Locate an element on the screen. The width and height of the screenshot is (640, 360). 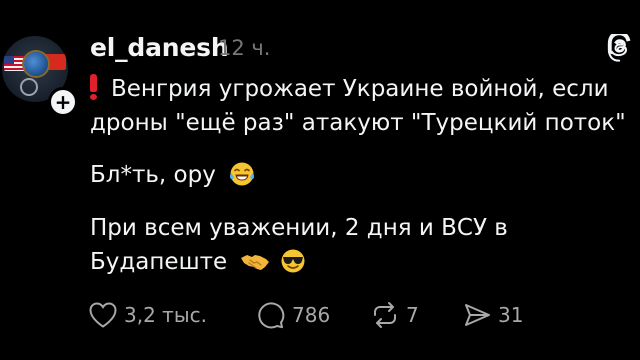
post-text: дроны "ещё раз" атакуют "Турецкий поток" is located at coordinates (358, 123).